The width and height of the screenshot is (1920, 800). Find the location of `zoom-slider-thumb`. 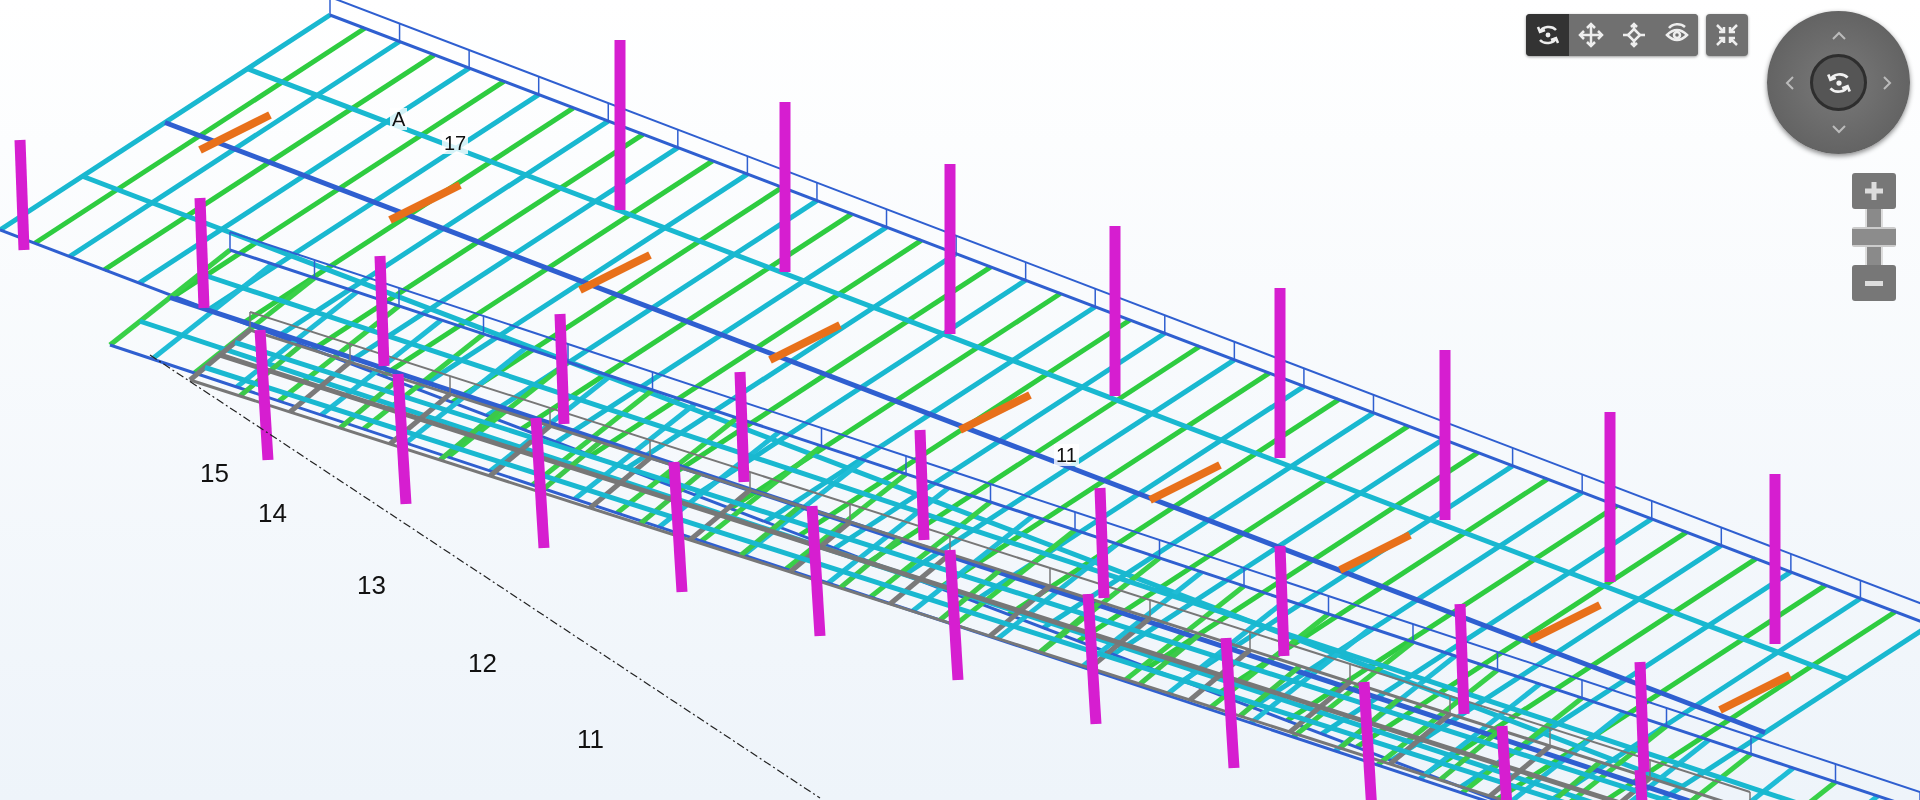

zoom-slider-thumb is located at coordinates (1874, 237).